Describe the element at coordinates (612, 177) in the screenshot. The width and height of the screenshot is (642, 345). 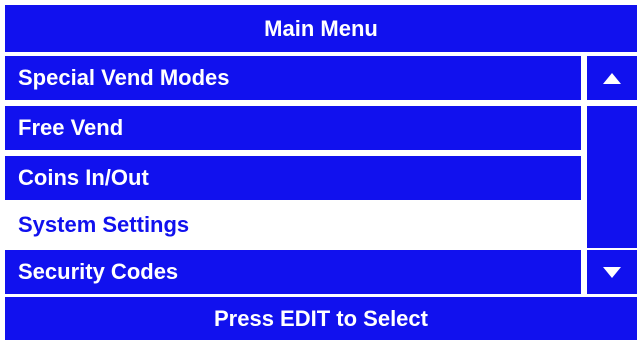
I see `scrollbar-track` at that location.